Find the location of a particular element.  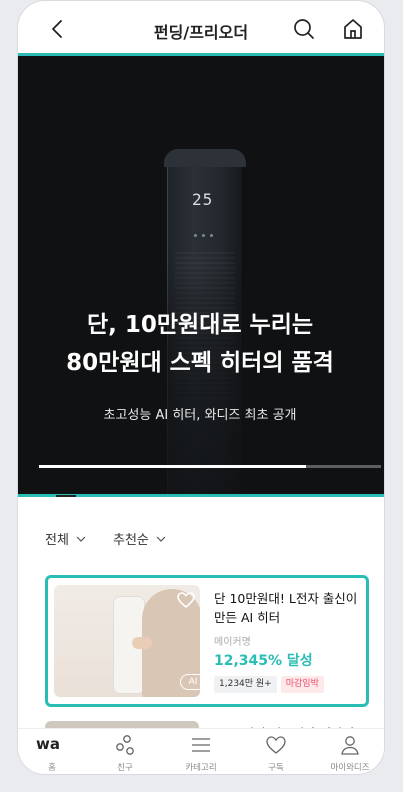

nav-friends-label: 친구 is located at coordinates (125, 768).